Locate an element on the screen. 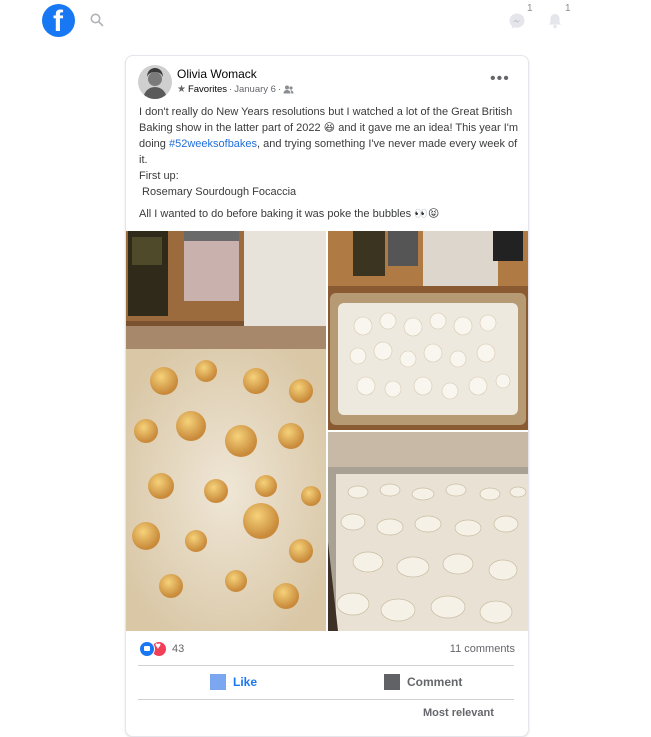  author-name: Olivia Womack is located at coordinates (217, 74).